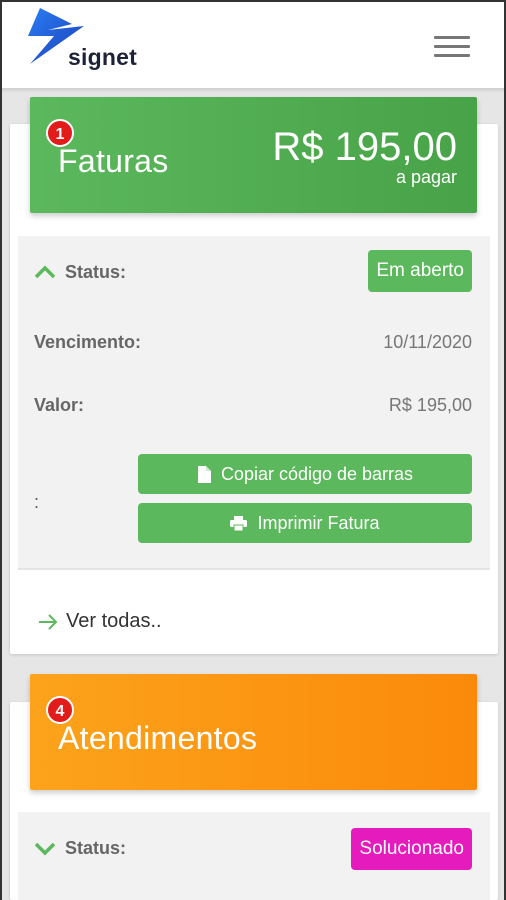  What do you see at coordinates (48, 621) in the screenshot?
I see `arrow-right-icon` at bounding box center [48, 621].